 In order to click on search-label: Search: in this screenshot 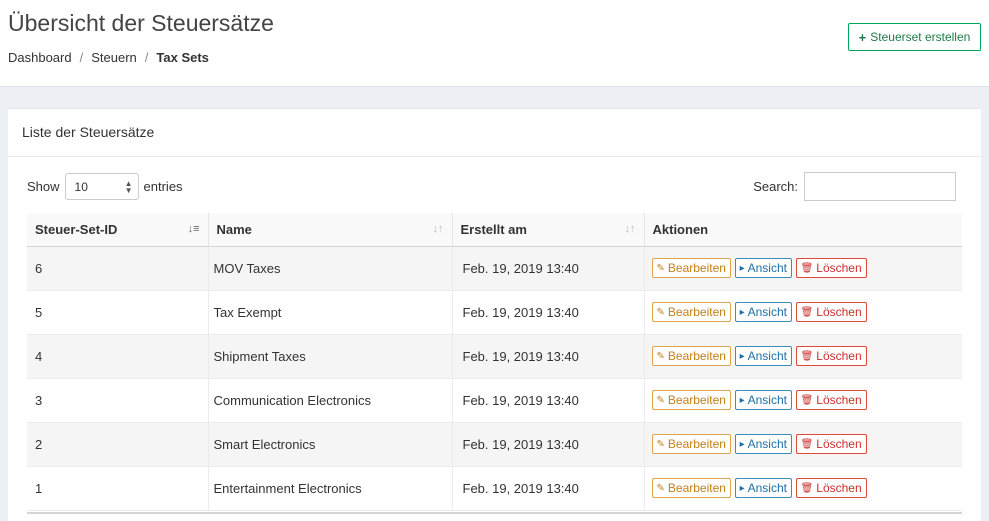, I will do `click(775, 186)`.